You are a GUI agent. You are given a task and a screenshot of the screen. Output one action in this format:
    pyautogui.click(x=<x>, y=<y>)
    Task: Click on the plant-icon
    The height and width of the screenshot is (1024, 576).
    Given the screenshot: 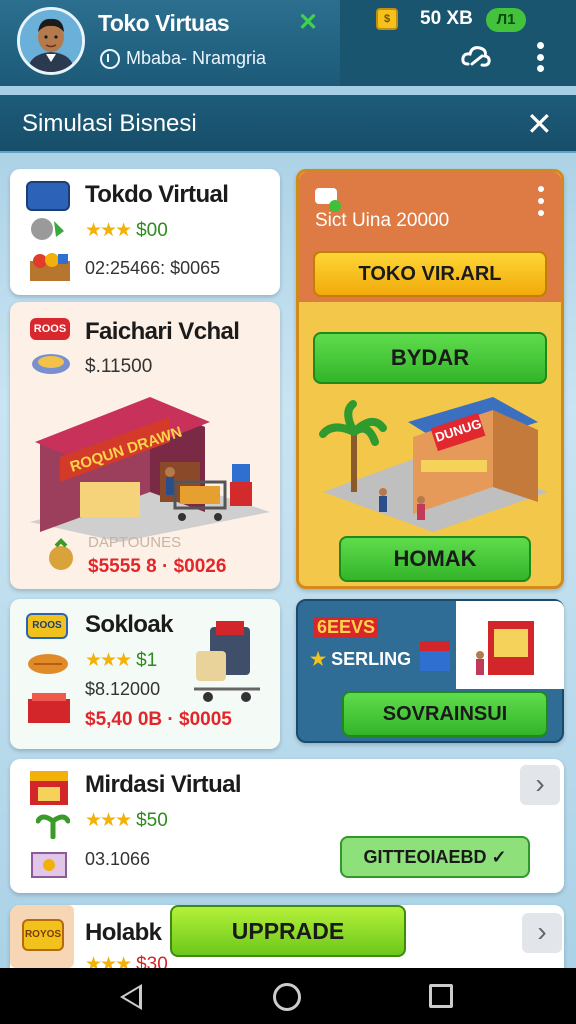 What is the action you would take?
    pyautogui.click(x=53, y=825)
    